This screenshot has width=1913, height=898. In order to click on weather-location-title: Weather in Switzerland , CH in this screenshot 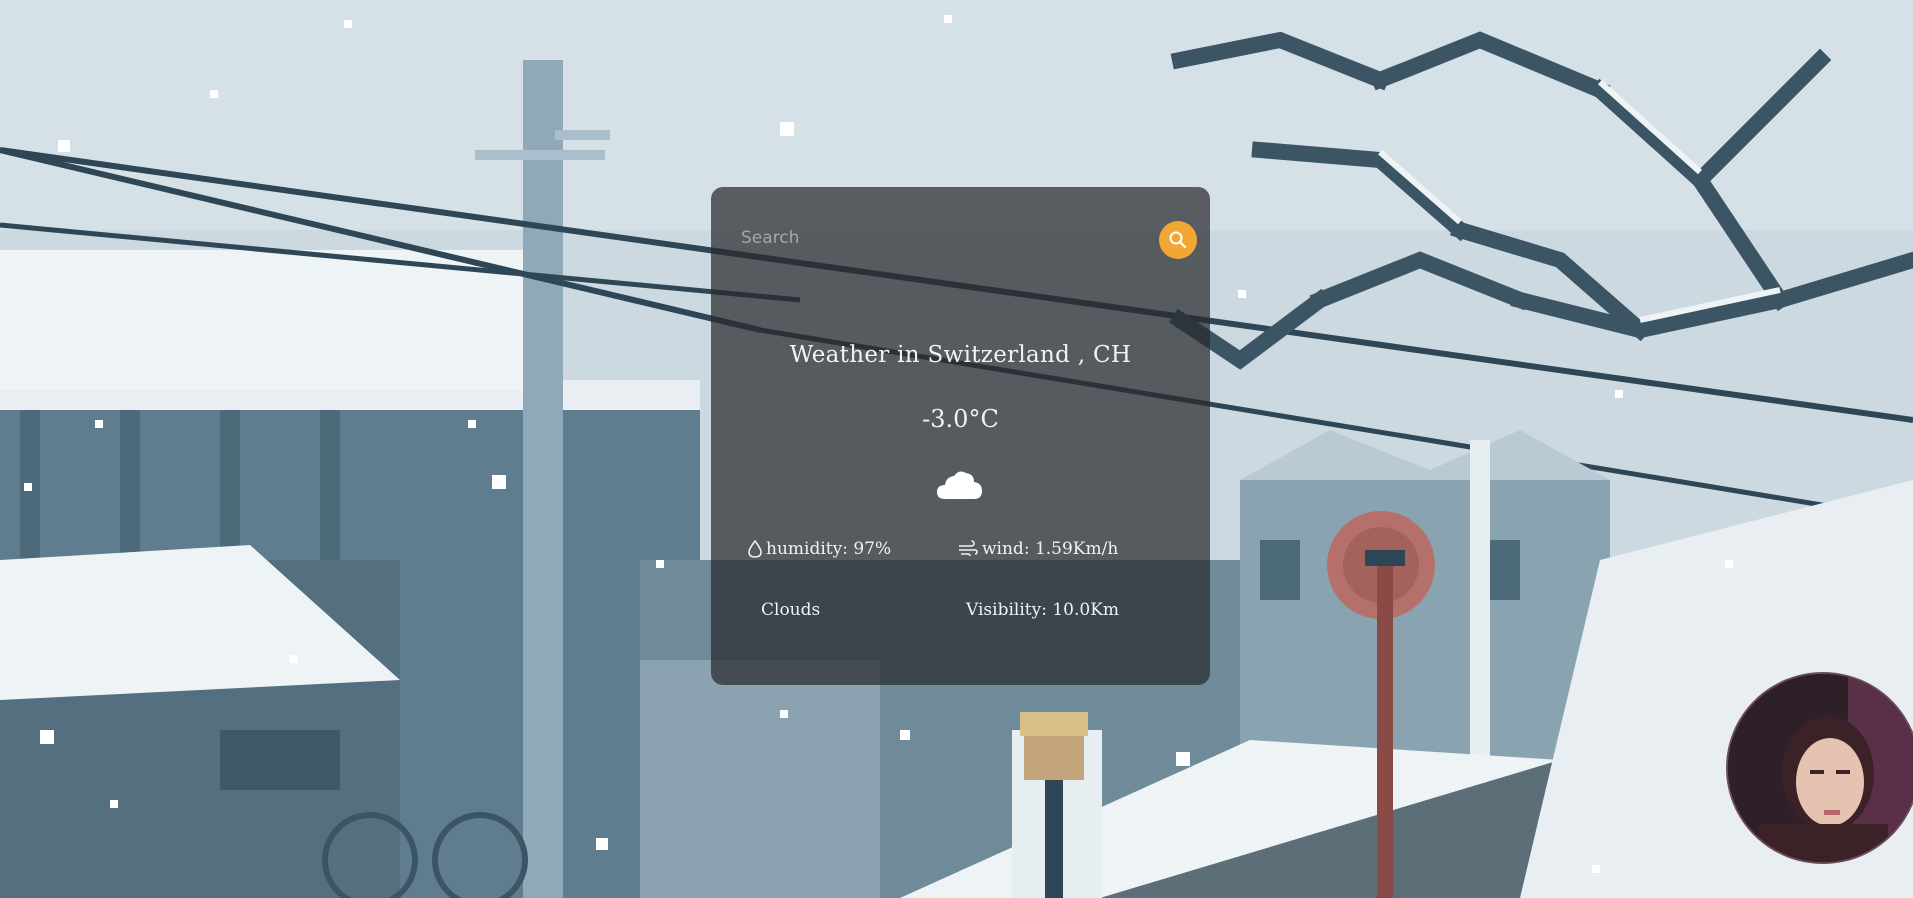, I will do `click(960, 355)`.